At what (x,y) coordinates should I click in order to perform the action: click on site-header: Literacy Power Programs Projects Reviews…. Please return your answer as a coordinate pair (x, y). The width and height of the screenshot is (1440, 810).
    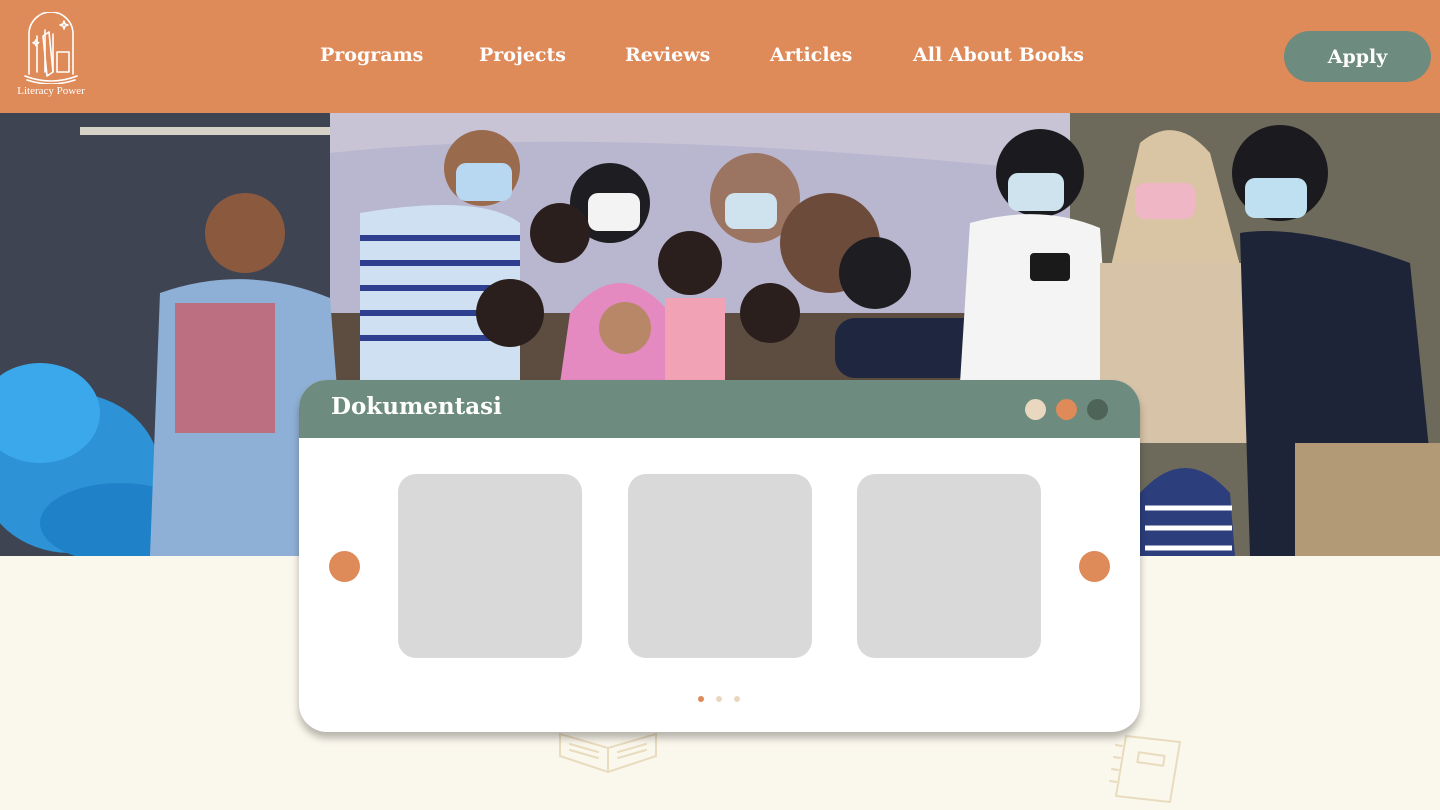
    Looking at the image, I should click on (720, 56).